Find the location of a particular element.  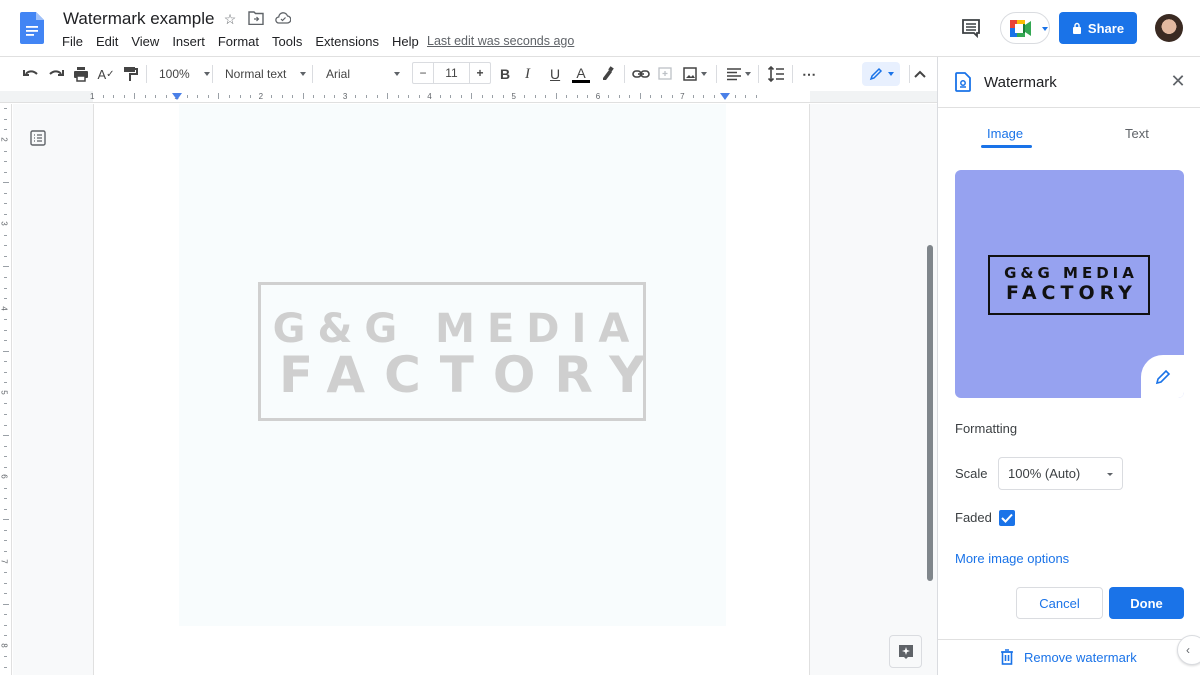

paint-format-icon is located at coordinates (130, 74).